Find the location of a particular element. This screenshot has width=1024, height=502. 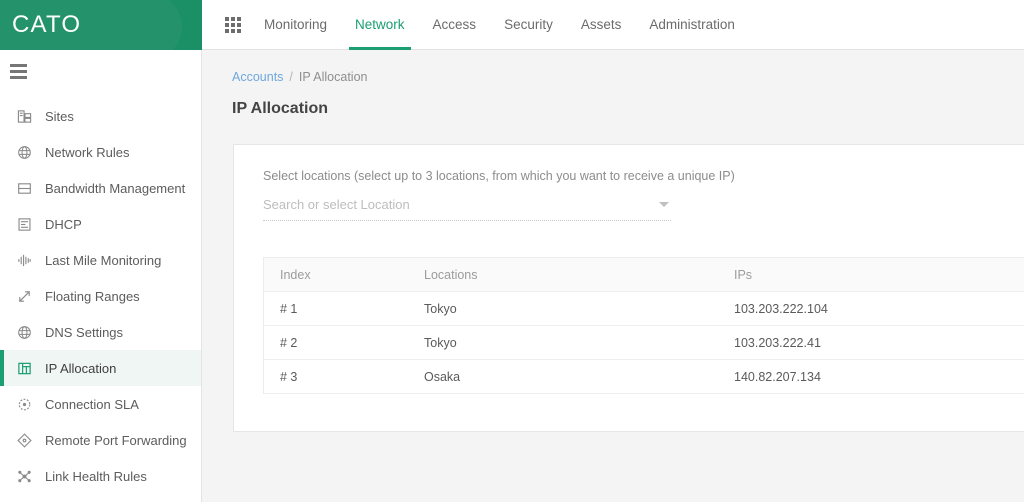

expand-arrows-icon is located at coordinates (24, 296).